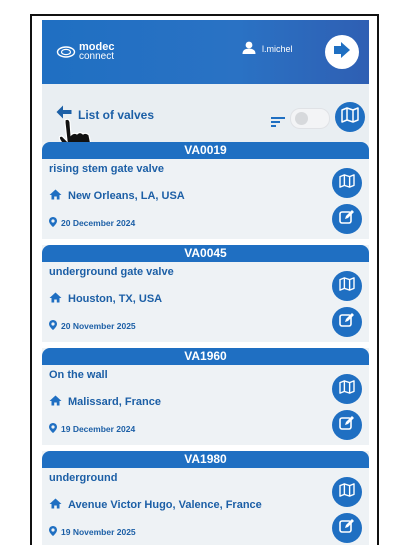 The height and width of the screenshot is (545, 395). Describe the element at coordinates (278, 123) in the screenshot. I see `sort-icon` at that location.